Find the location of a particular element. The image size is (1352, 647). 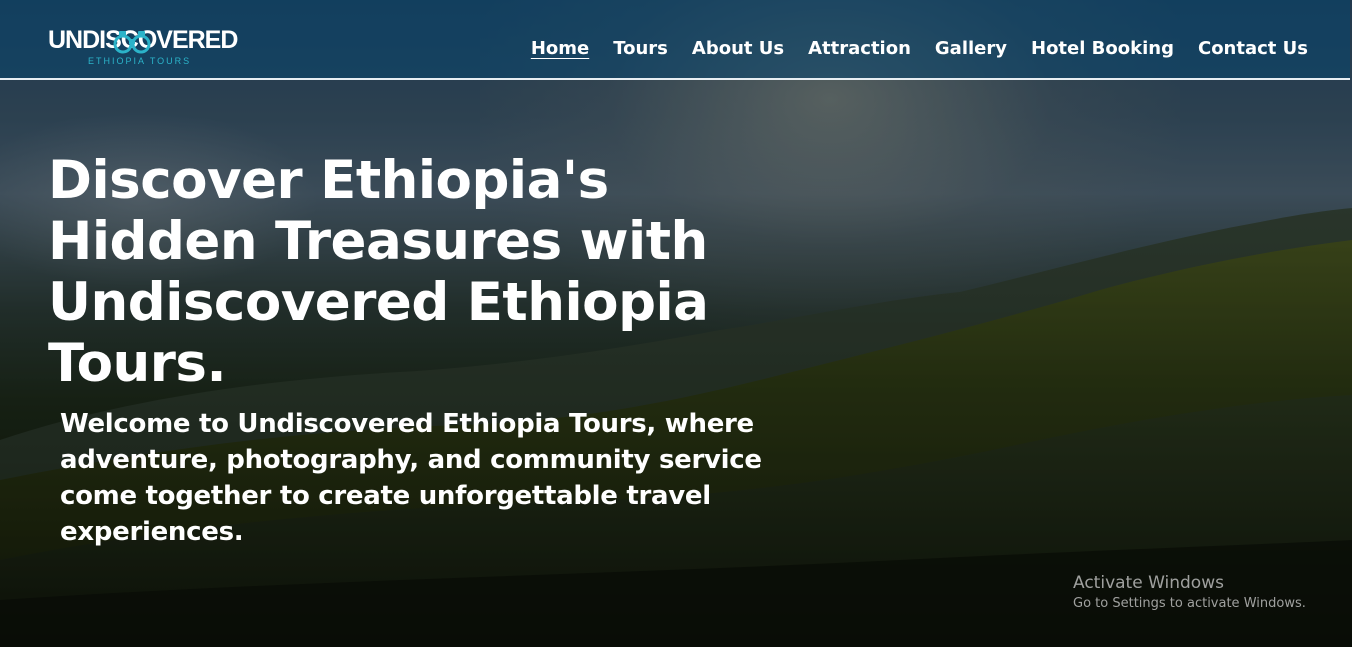

logo-tagline: ETHIOPIA TOURS is located at coordinates (140, 61).